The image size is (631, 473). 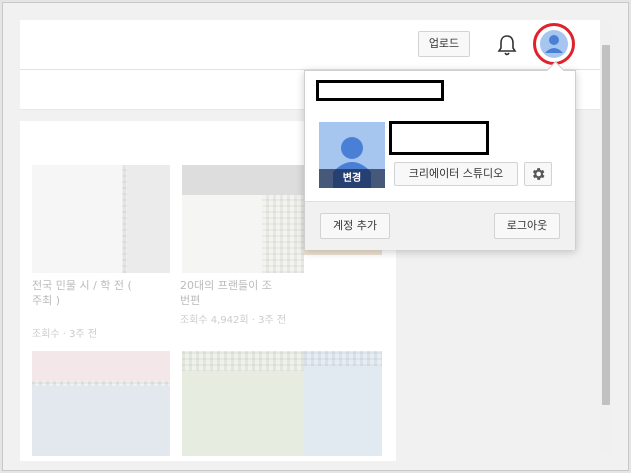 What do you see at coordinates (82, 286) in the screenshot?
I see `video-title: 전국 민물 시 / 학 전 (` at bounding box center [82, 286].